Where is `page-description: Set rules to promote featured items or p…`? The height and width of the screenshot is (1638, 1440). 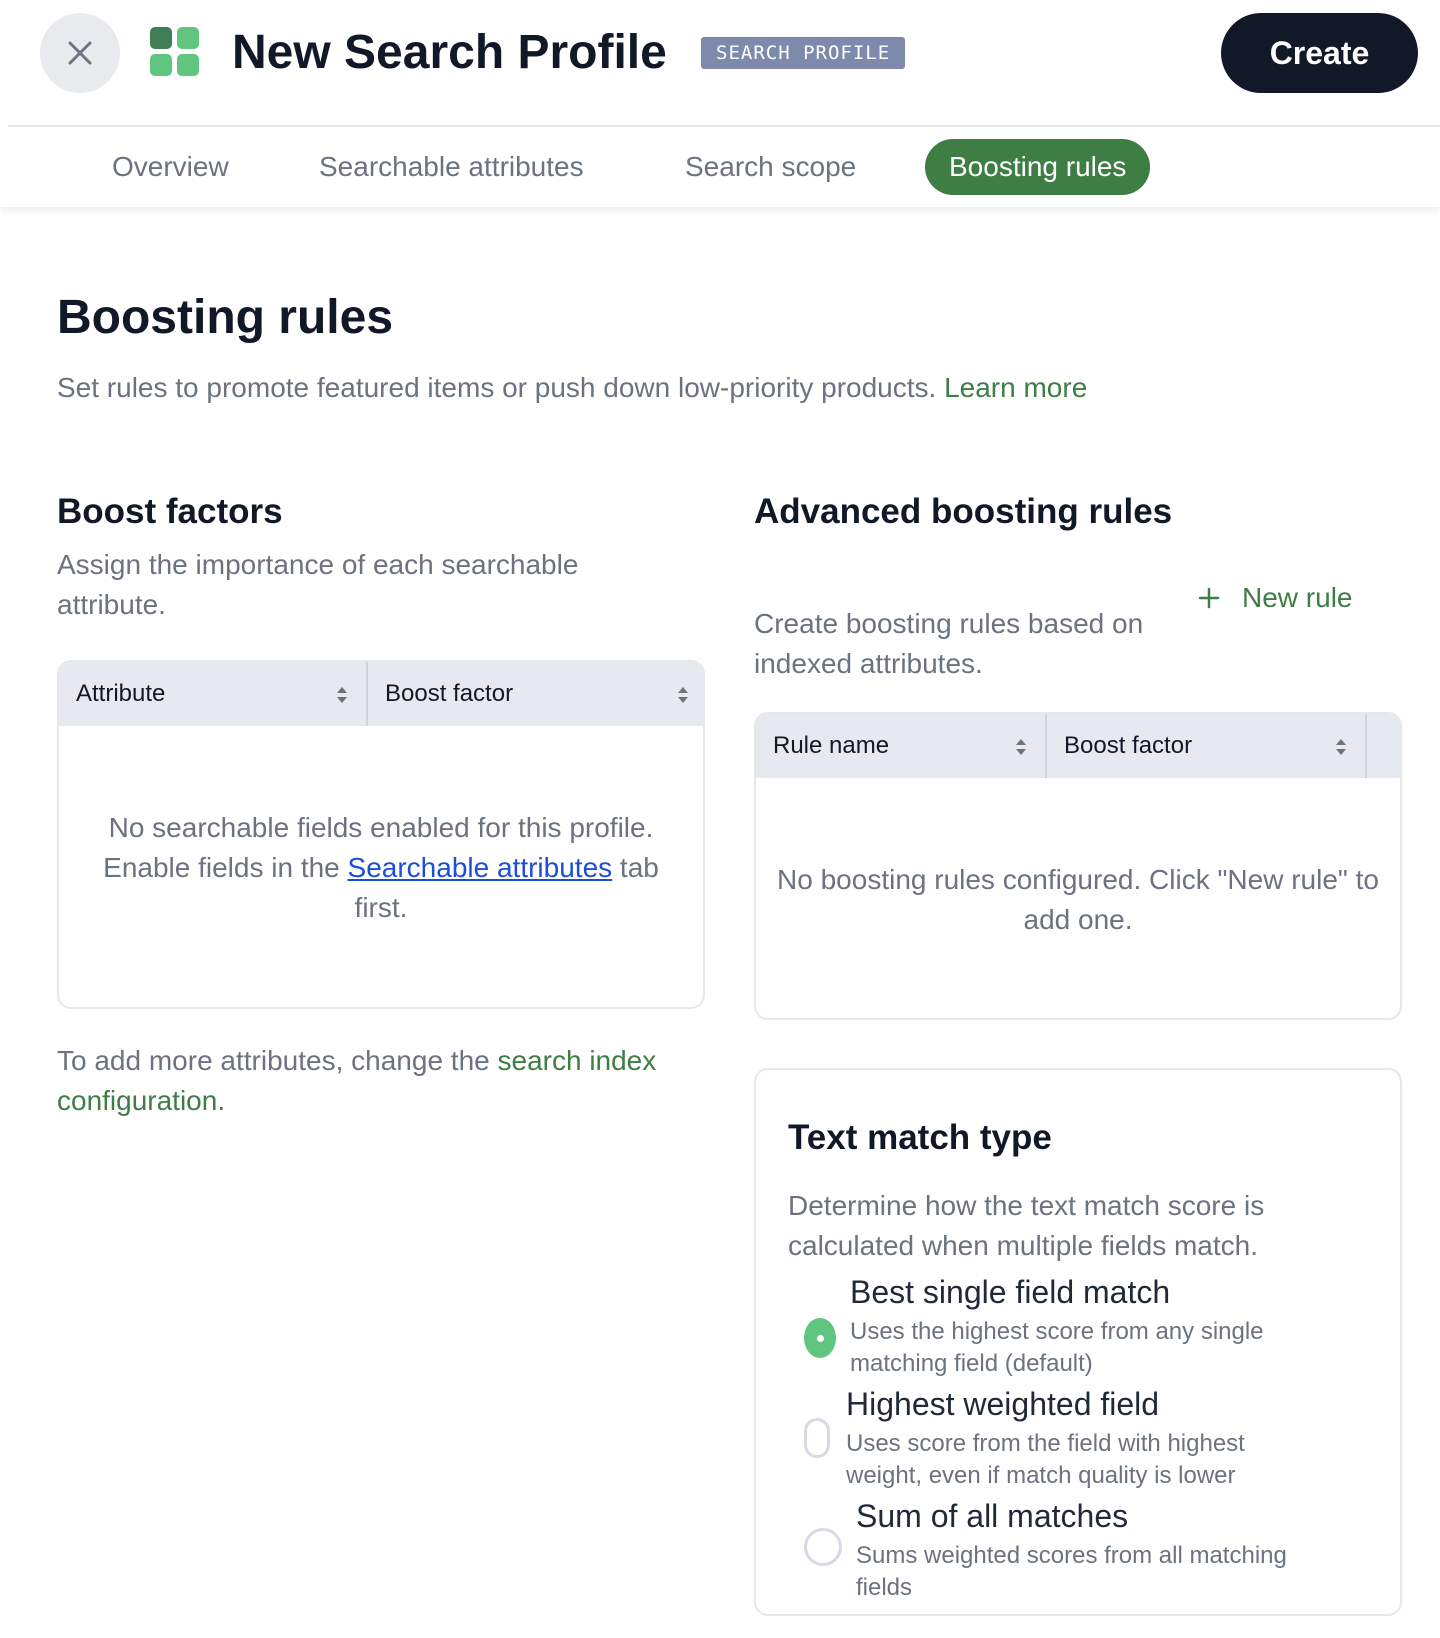 page-description: Set rules to promote featured items or p… is located at coordinates (572, 388).